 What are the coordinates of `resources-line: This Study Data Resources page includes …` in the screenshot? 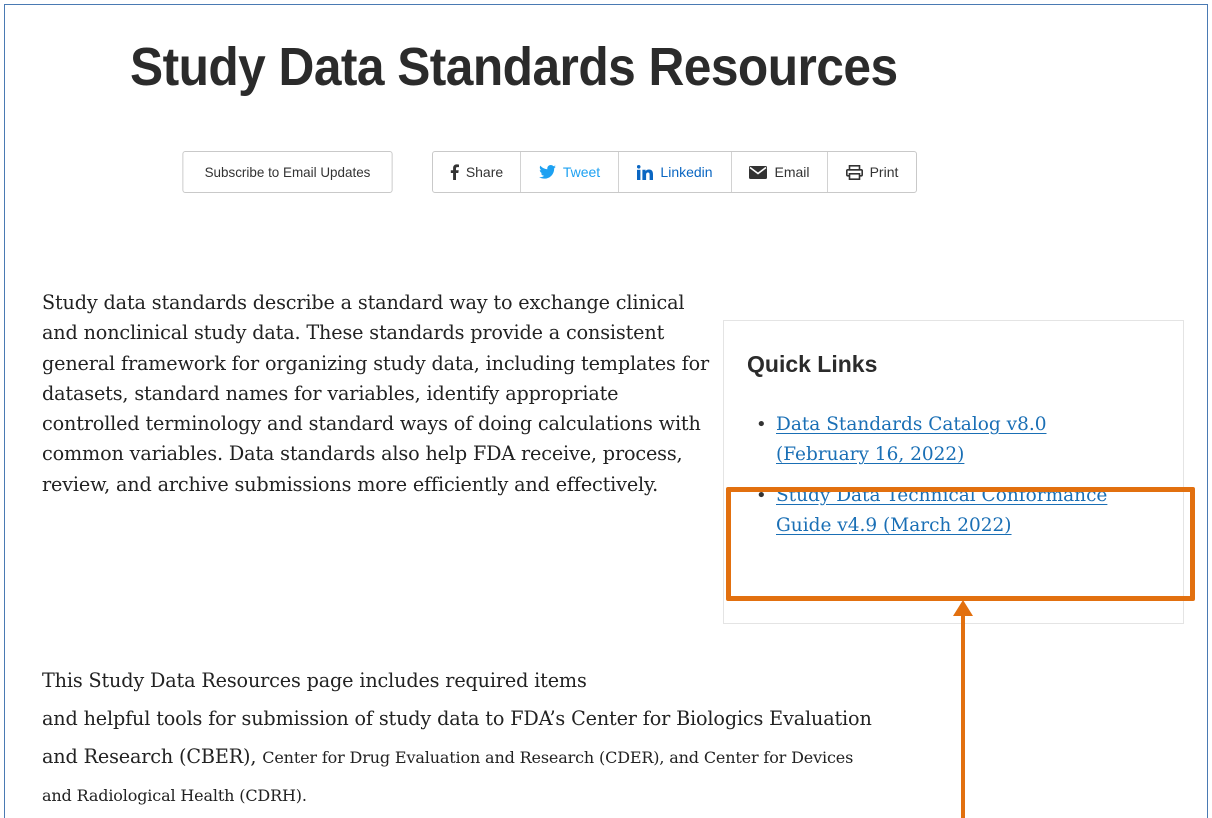 It's located at (314, 680).